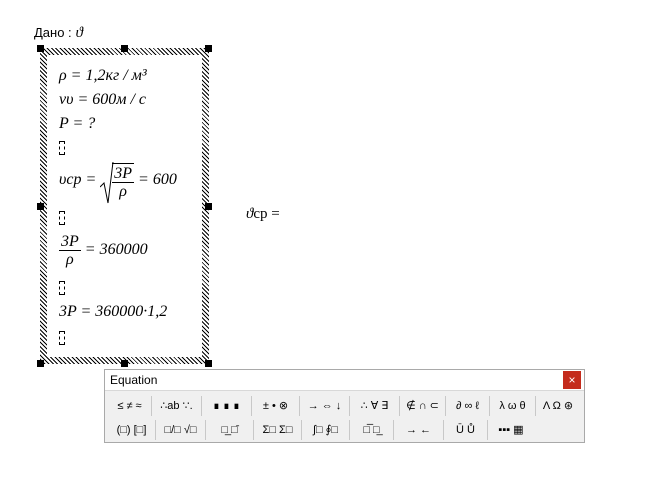  I want to click on greek-uppercase-button: Λ Ω ⊛, so click(558, 406).